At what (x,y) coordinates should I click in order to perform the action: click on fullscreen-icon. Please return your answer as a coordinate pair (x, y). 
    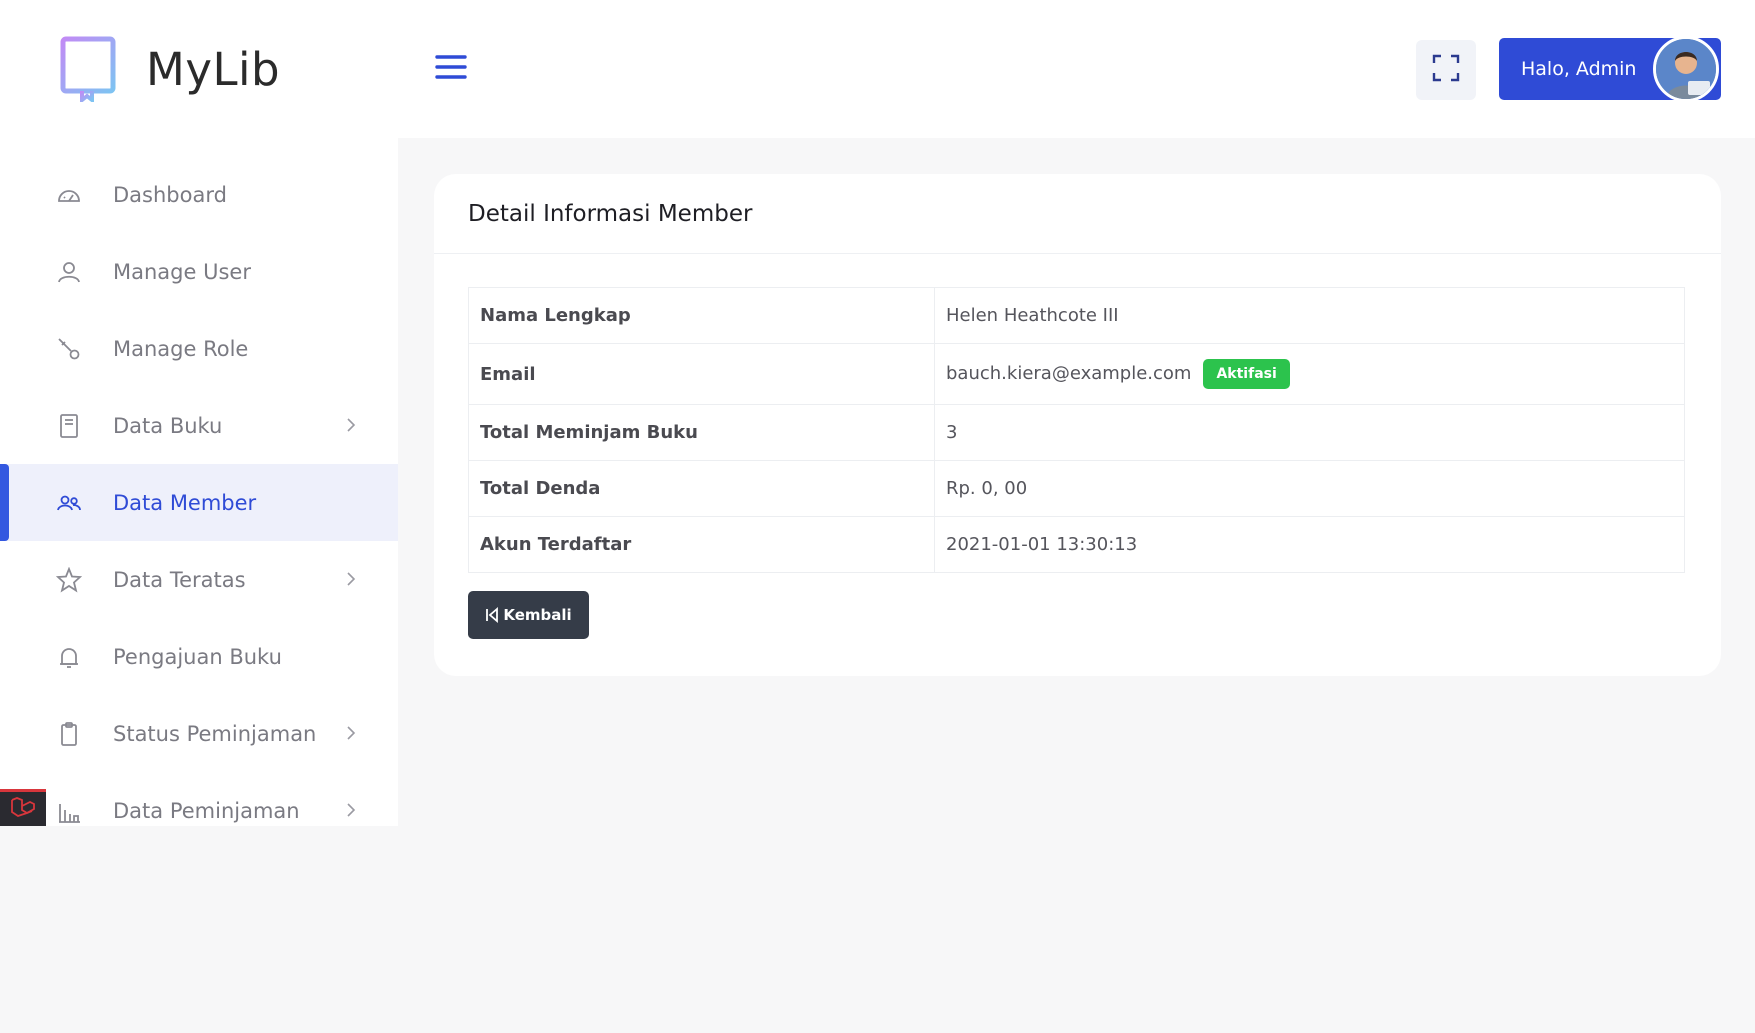
    Looking at the image, I should click on (1446, 70).